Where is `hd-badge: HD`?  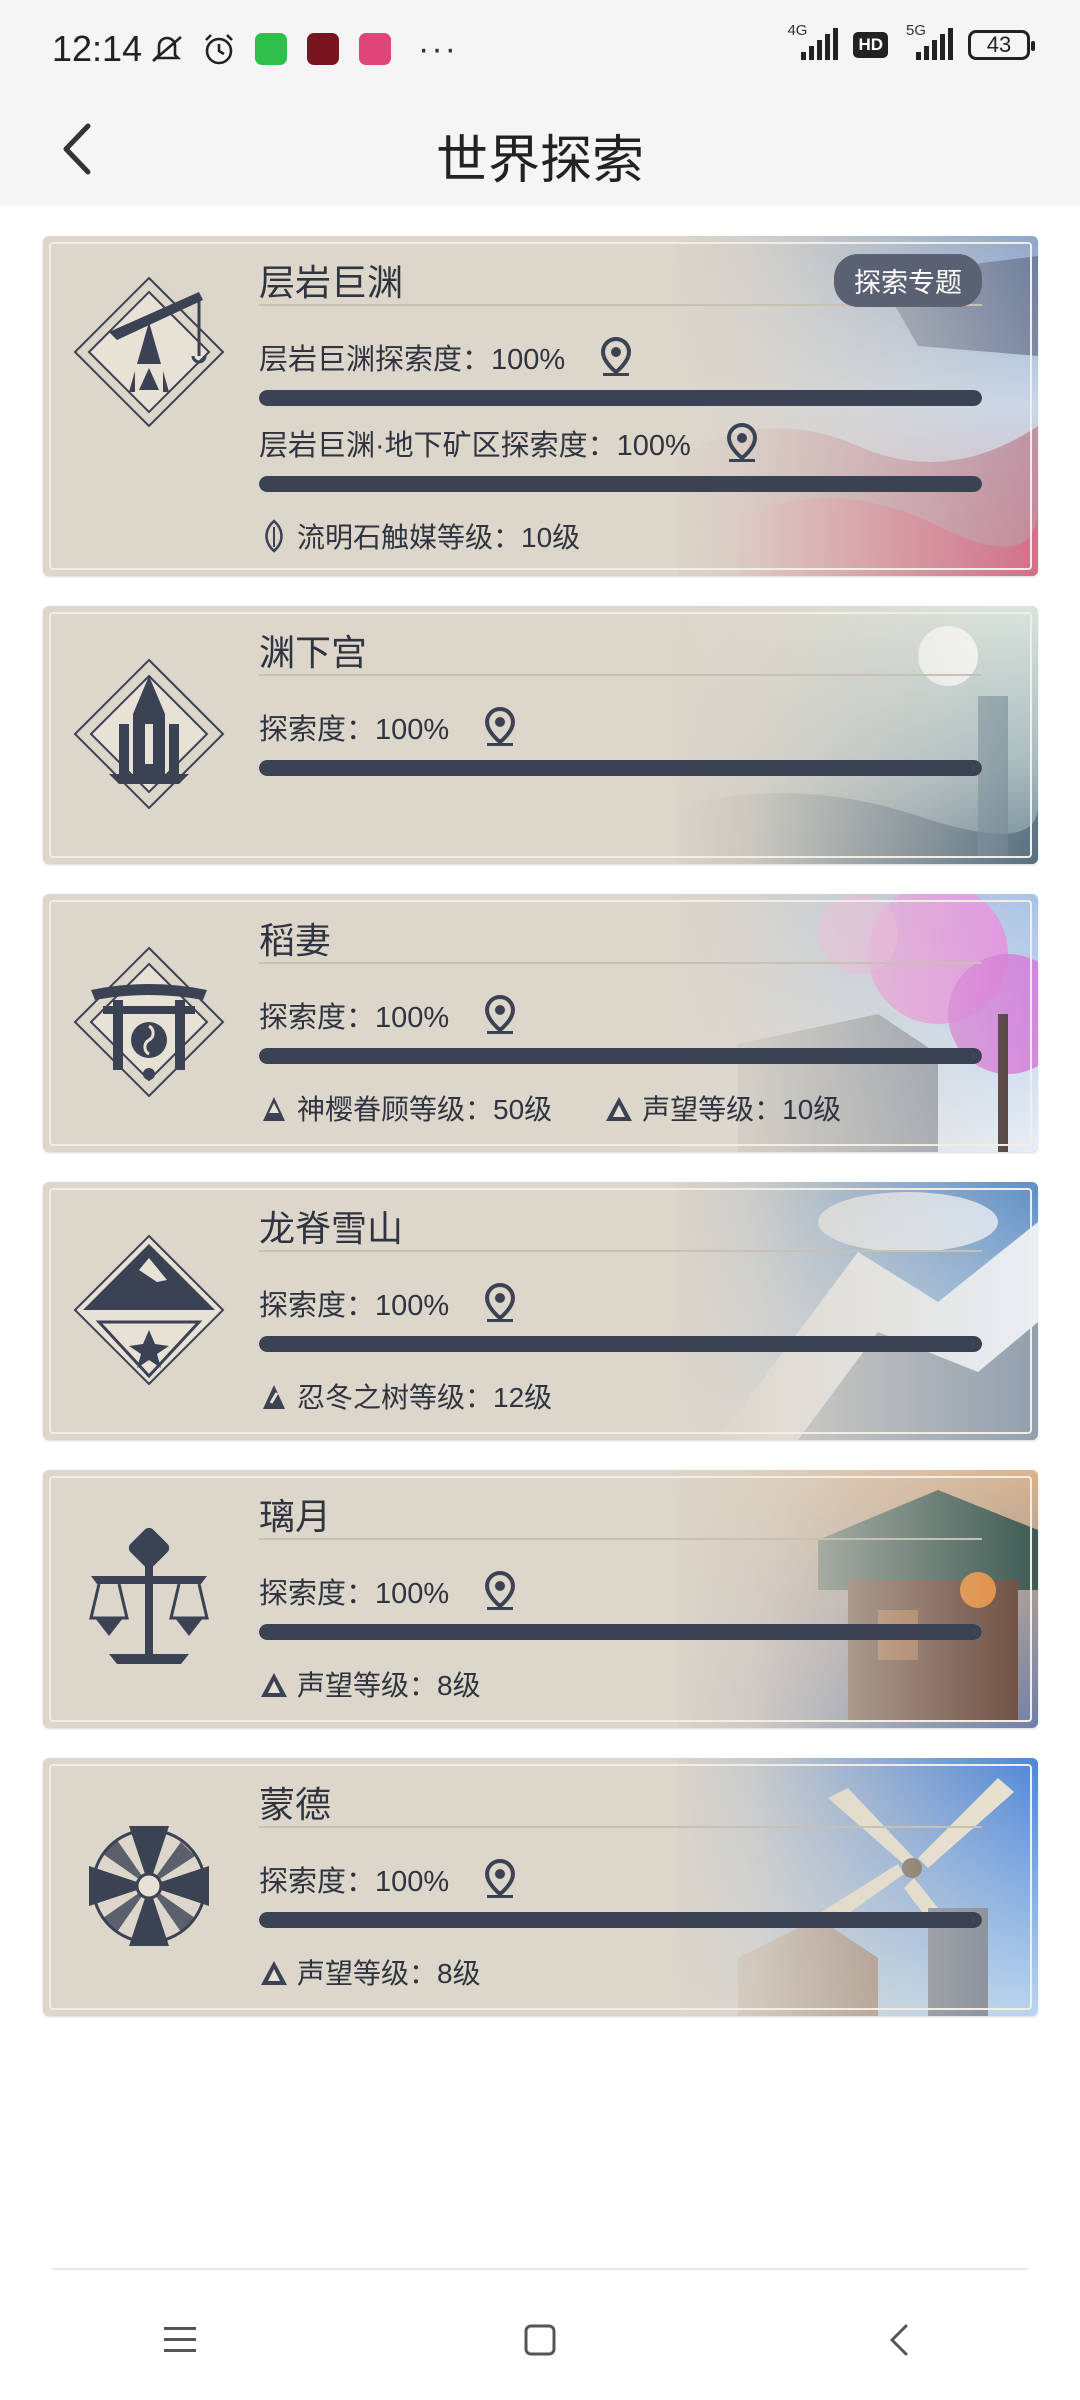
hd-badge: HD is located at coordinates (870, 45).